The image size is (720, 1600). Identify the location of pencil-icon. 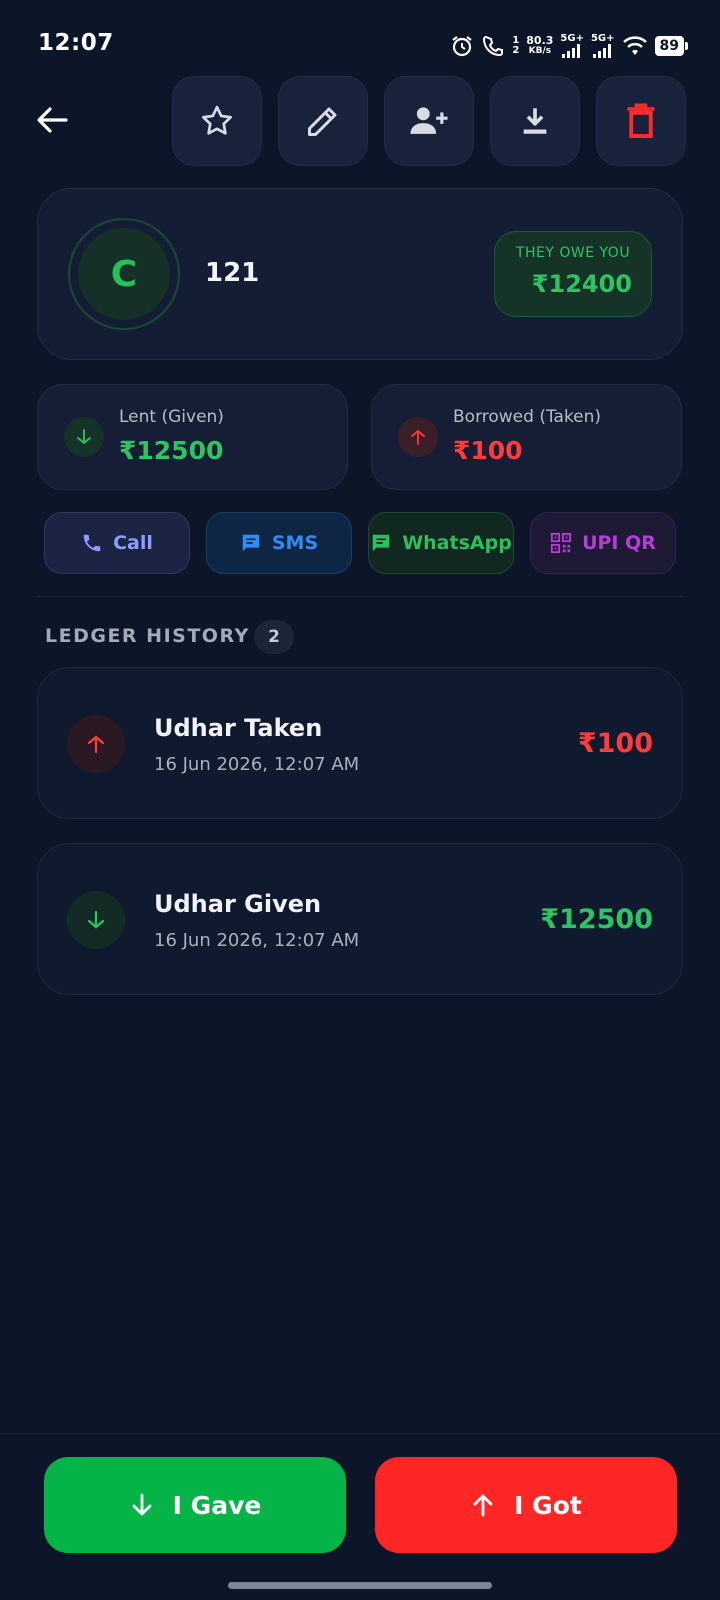
(322, 121).